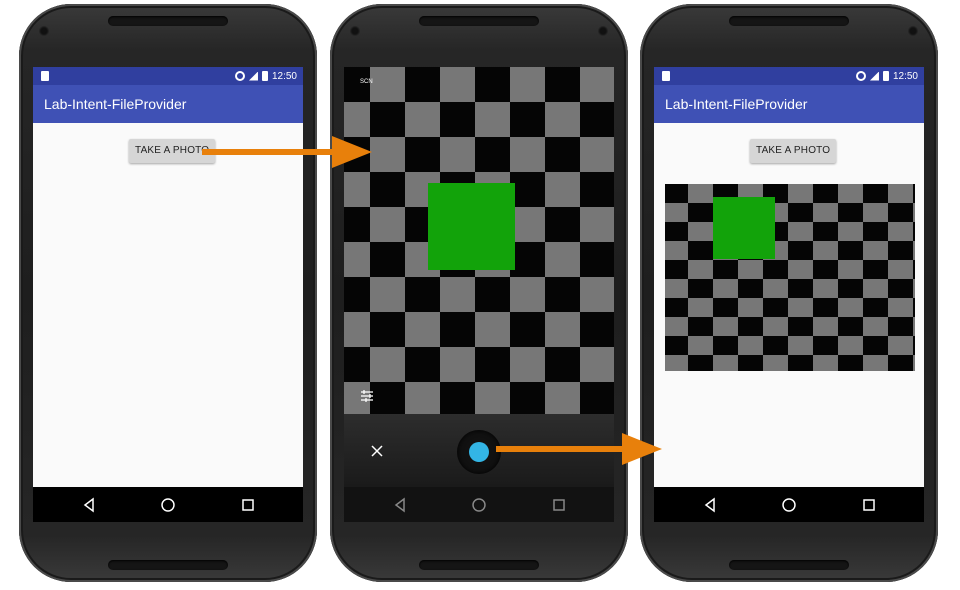 The image size is (960, 590). What do you see at coordinates (287, 152) in the screenshot?
I see `arrow-to-camera` at bounding box center [287, 152].